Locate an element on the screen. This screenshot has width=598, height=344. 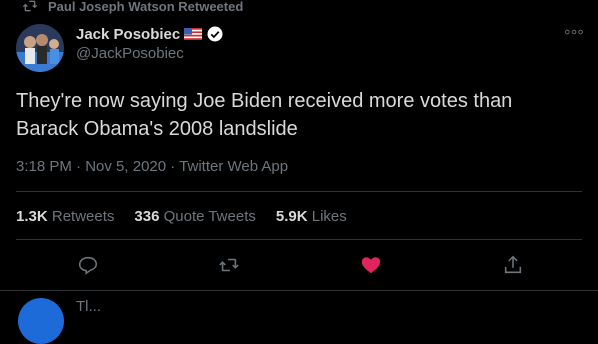
quotes-stat: 336 Quote Tweets is located at coordinates (194, 216).